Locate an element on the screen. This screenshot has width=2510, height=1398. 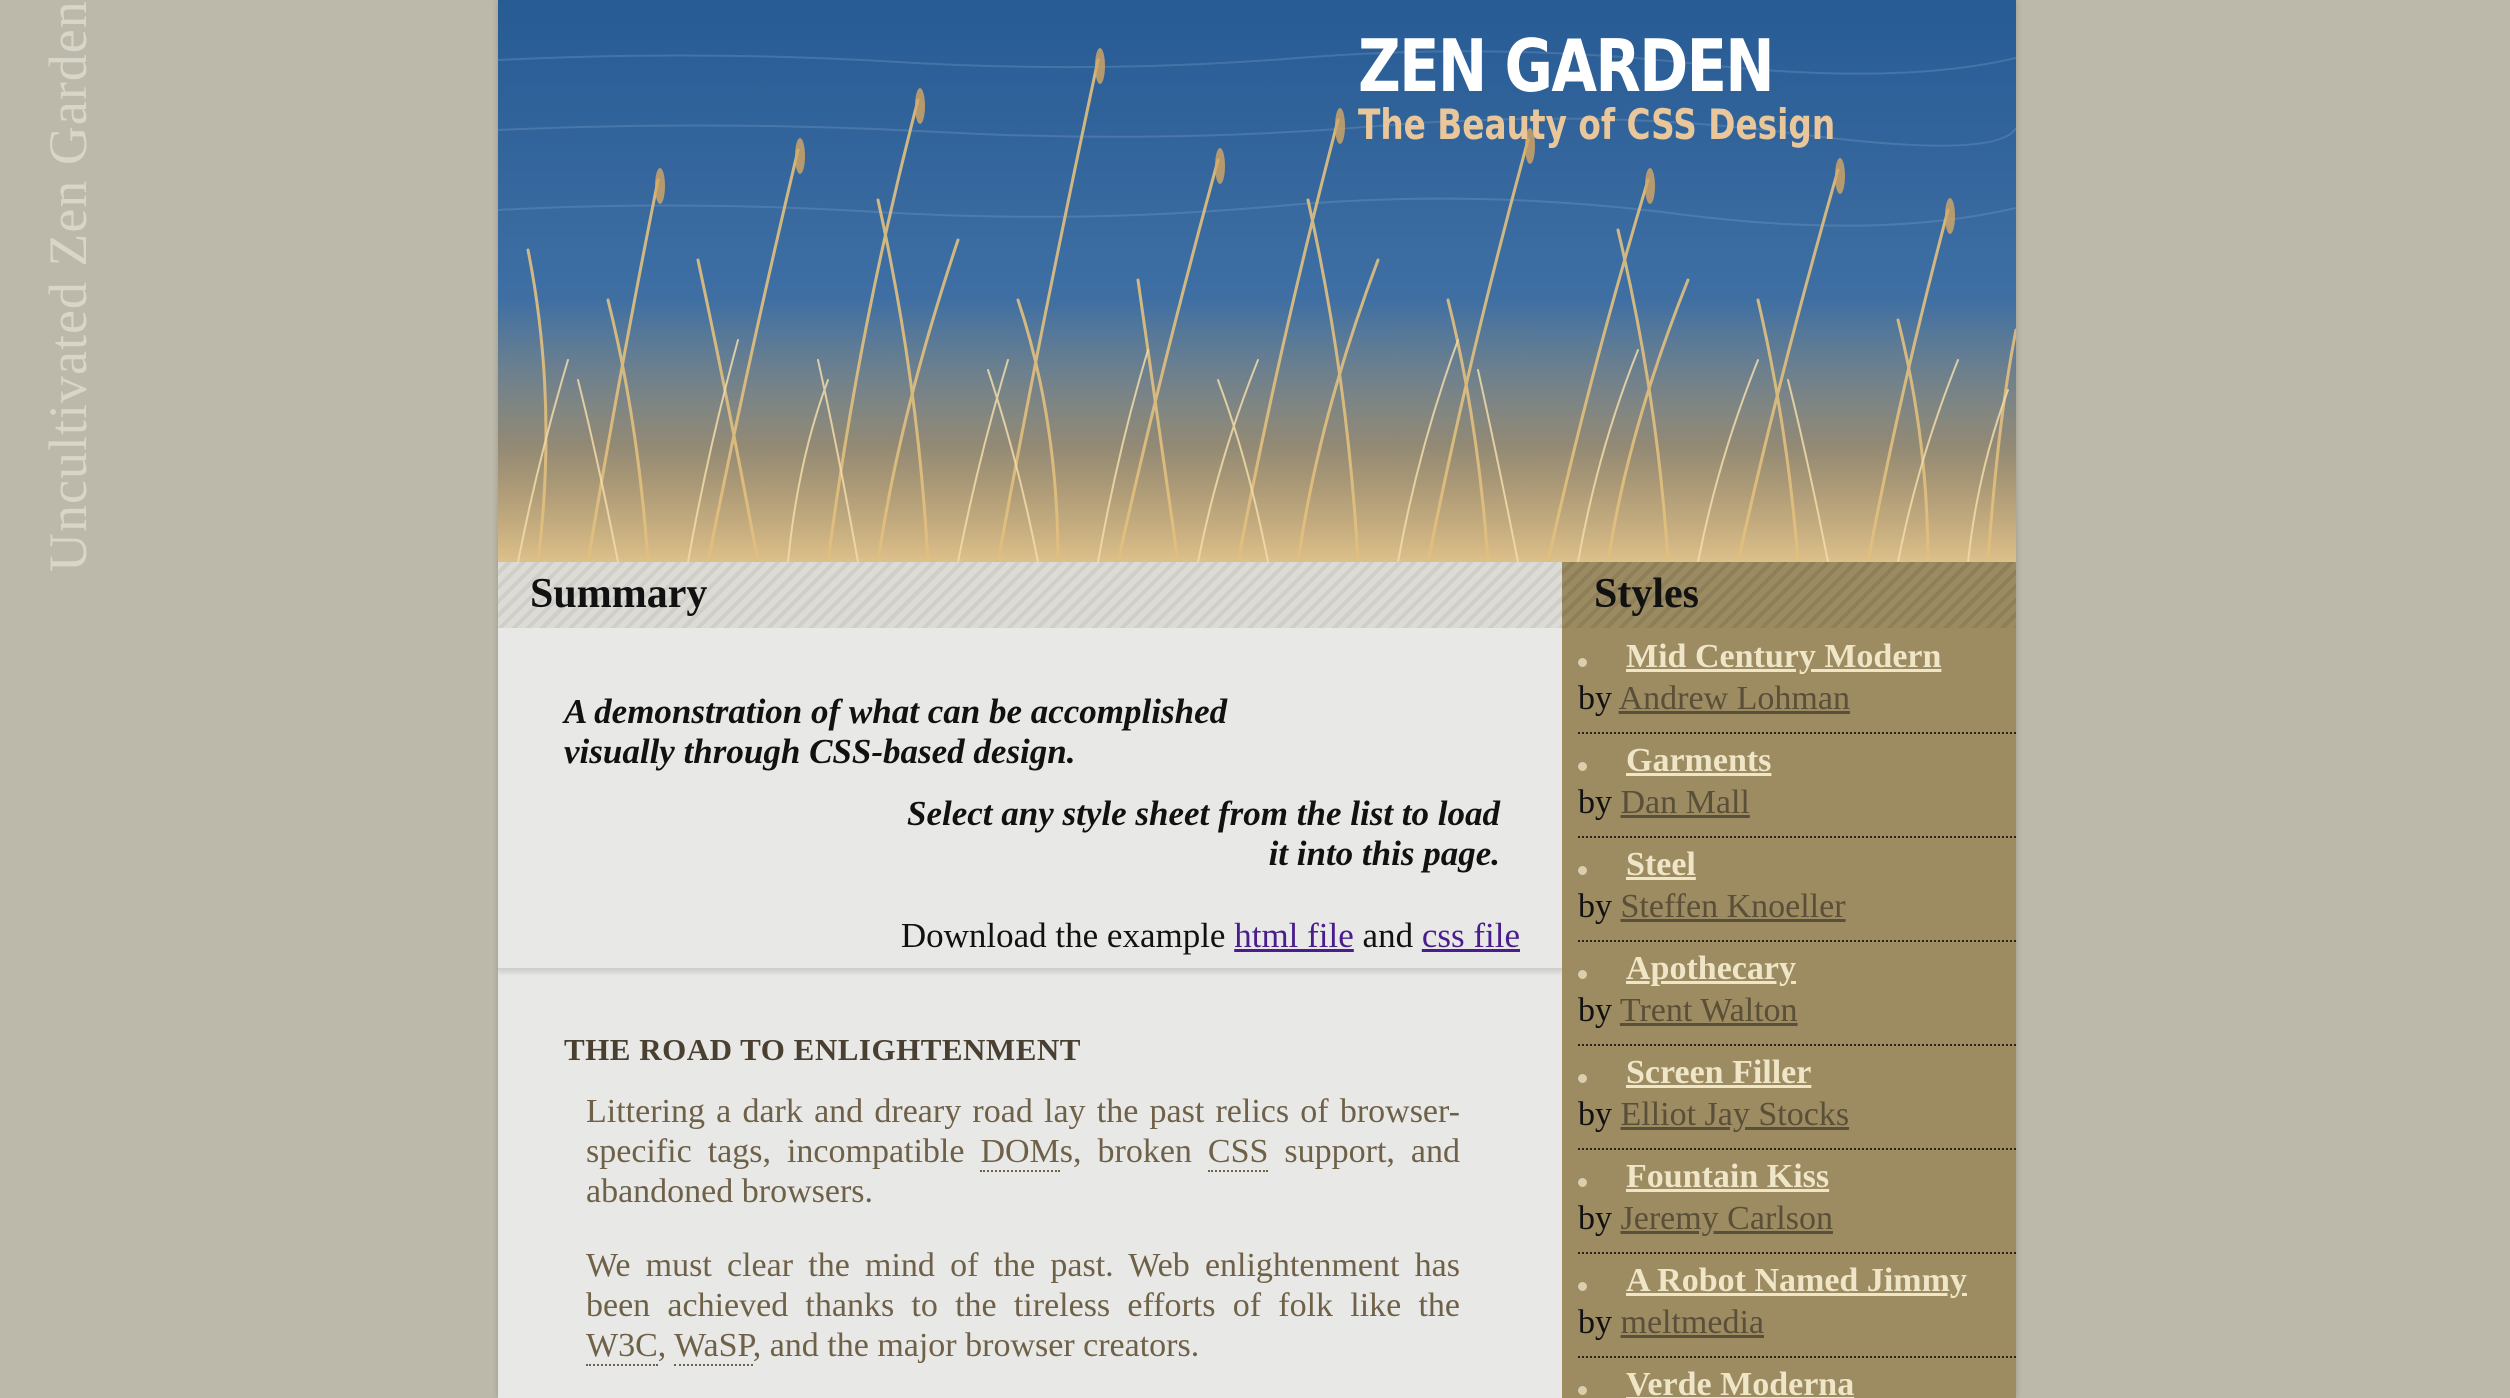
css-file-link: css file is located at coordinates (1471, 935).